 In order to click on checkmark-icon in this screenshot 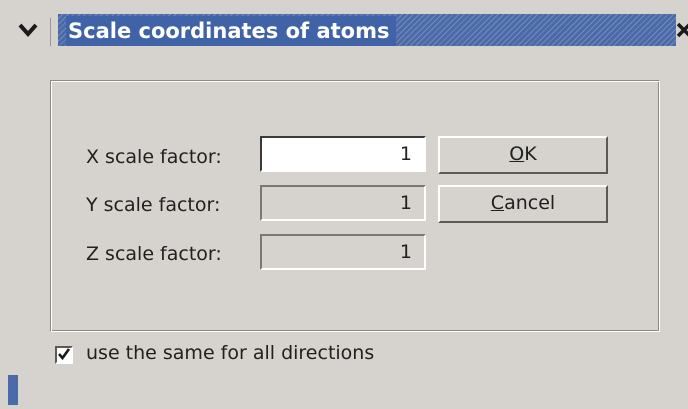, I will do `click(64, 355)`.